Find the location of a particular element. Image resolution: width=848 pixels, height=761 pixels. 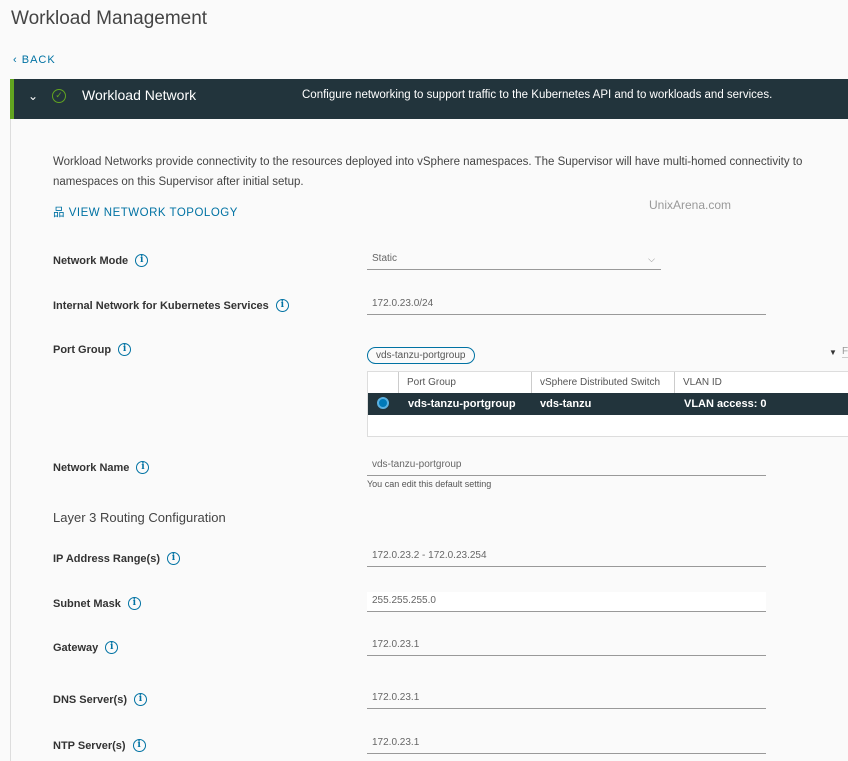

gateway-input: 172.0.23.1 is located at coordinates (566, 646).